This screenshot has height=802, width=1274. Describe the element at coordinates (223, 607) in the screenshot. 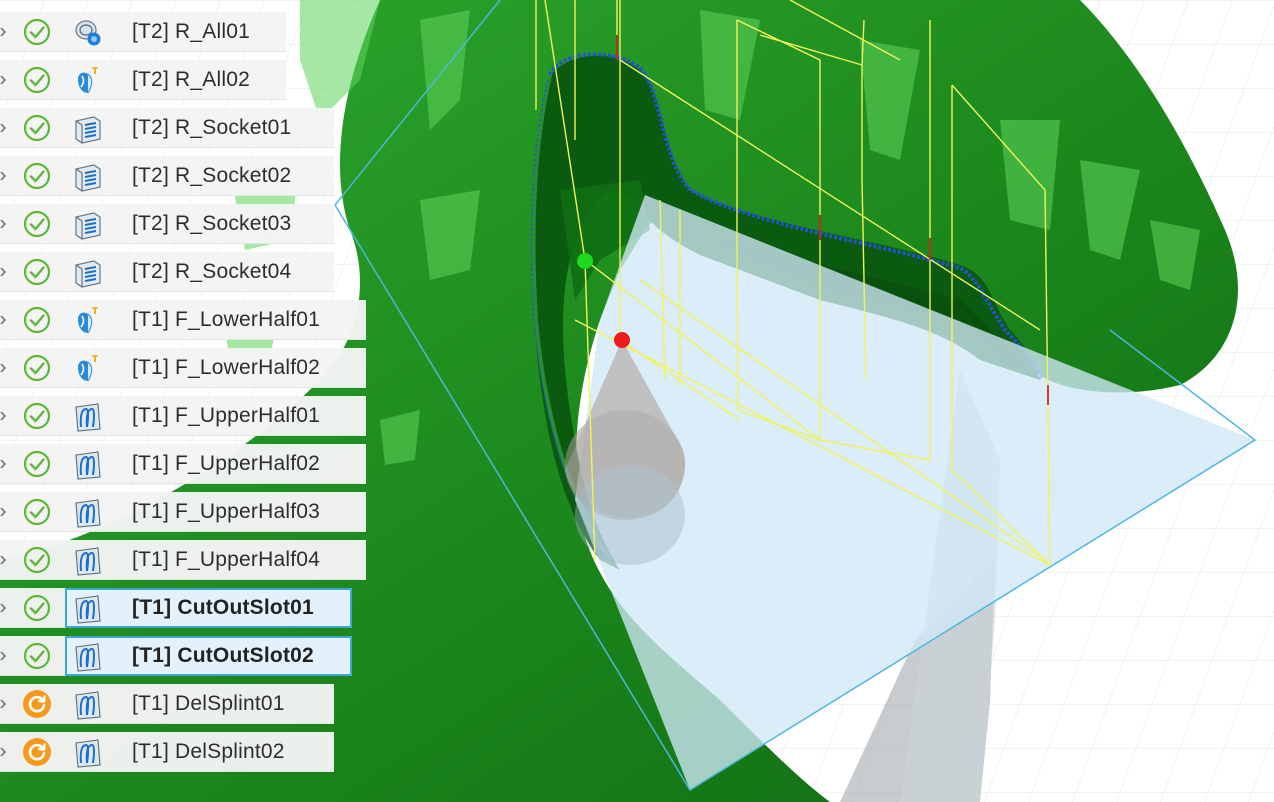

I see `operation-label: [T1] CutOutSlot01` at that location.